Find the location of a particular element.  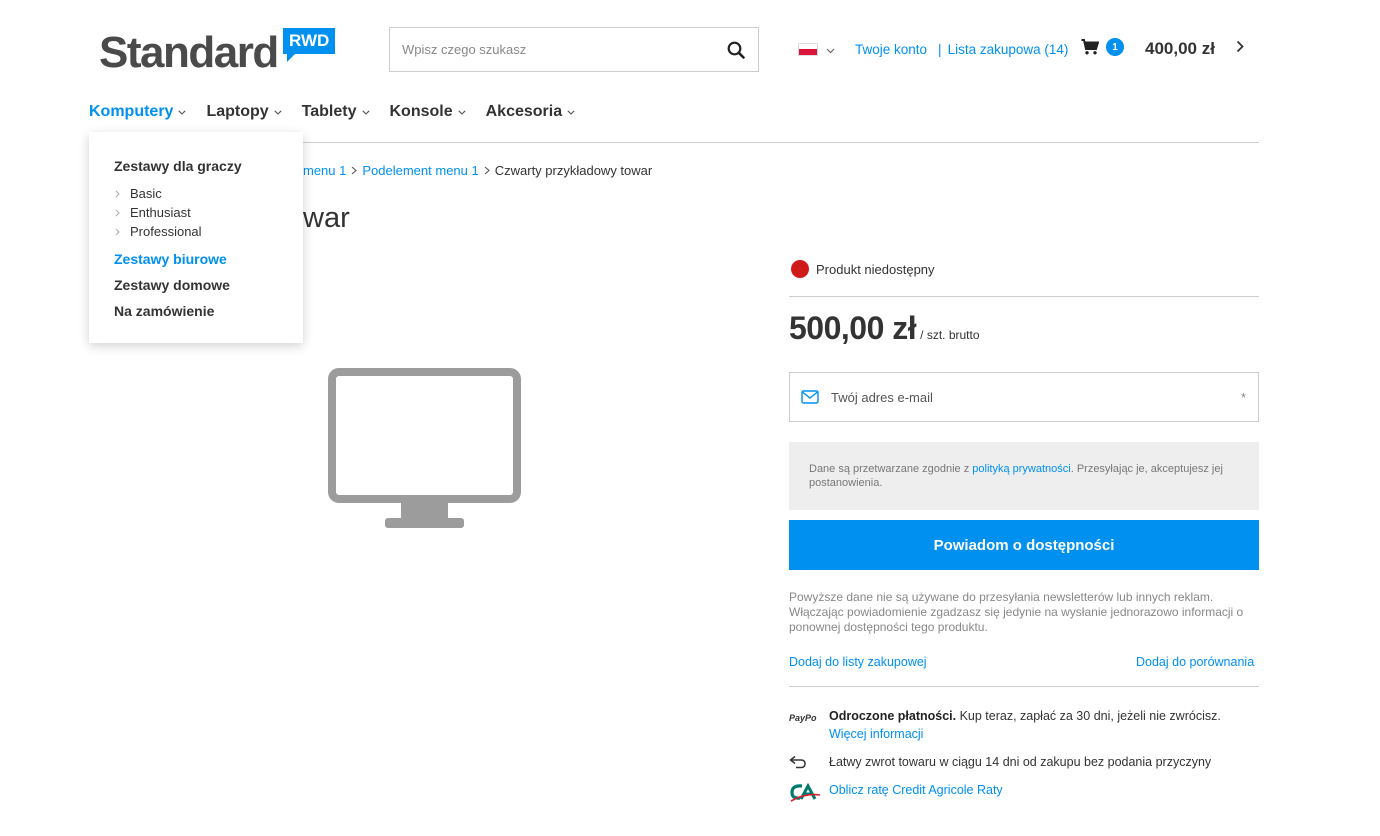

dropdown-sub-item-label: Enthusiast is located at coordinates (160, 212).